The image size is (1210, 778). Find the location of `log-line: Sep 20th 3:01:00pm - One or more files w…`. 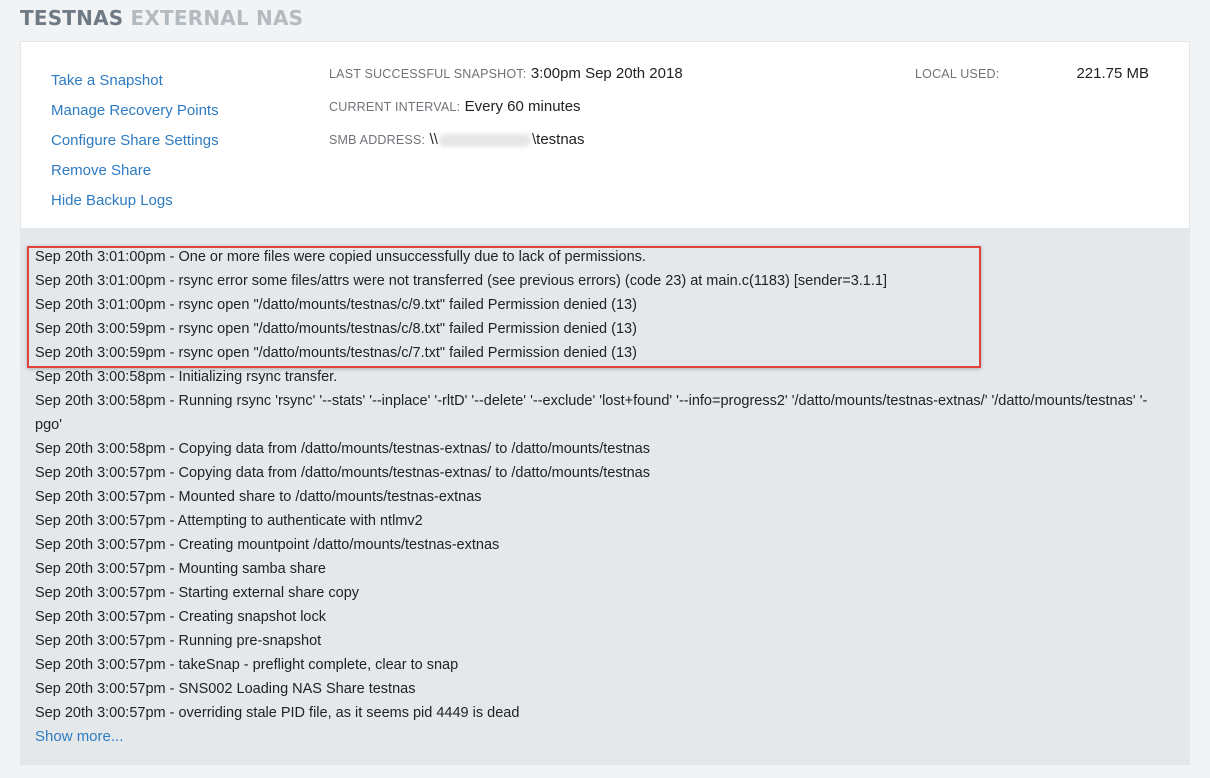

log-line: Sep 20th 3:01:00pm - One or more files w… is located at coordinates (340, 257).